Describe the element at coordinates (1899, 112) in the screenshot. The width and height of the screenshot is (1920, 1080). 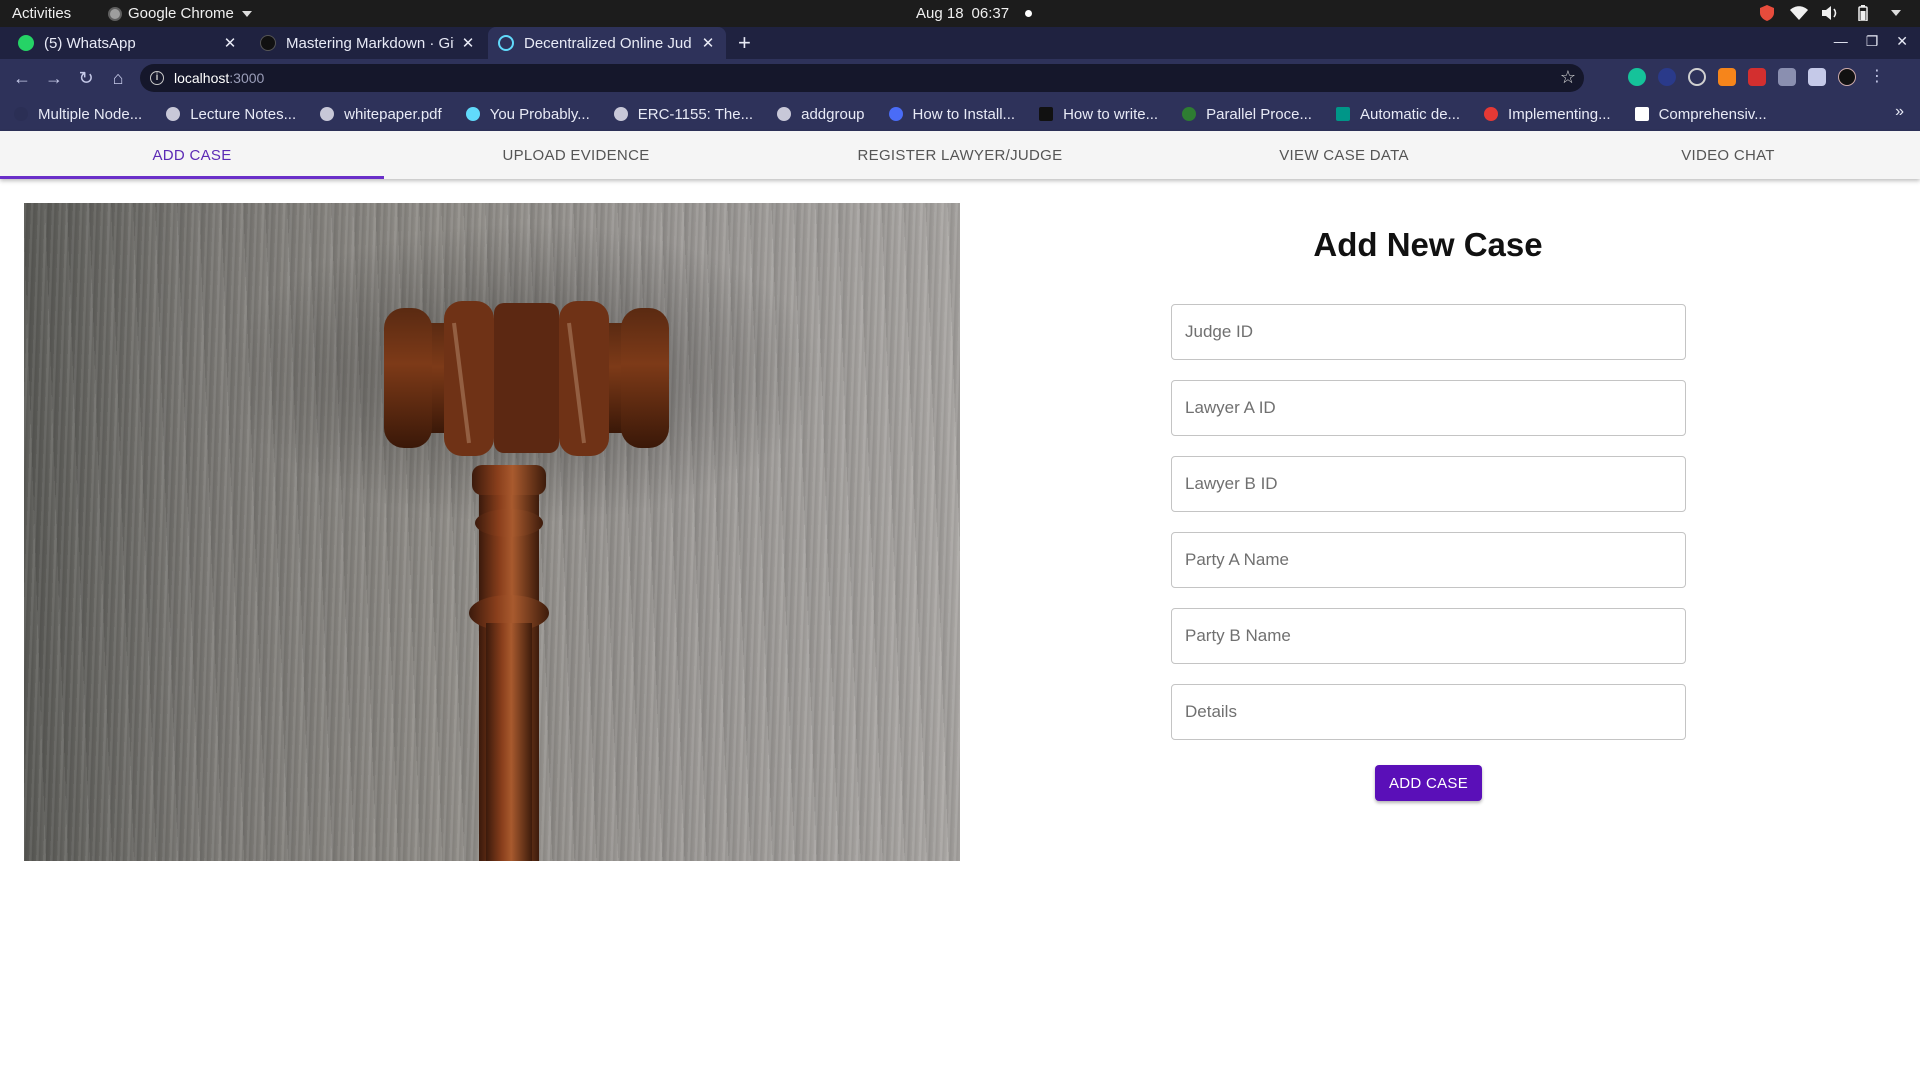
I see `bookmarks-overflow-icon: »` at that location.